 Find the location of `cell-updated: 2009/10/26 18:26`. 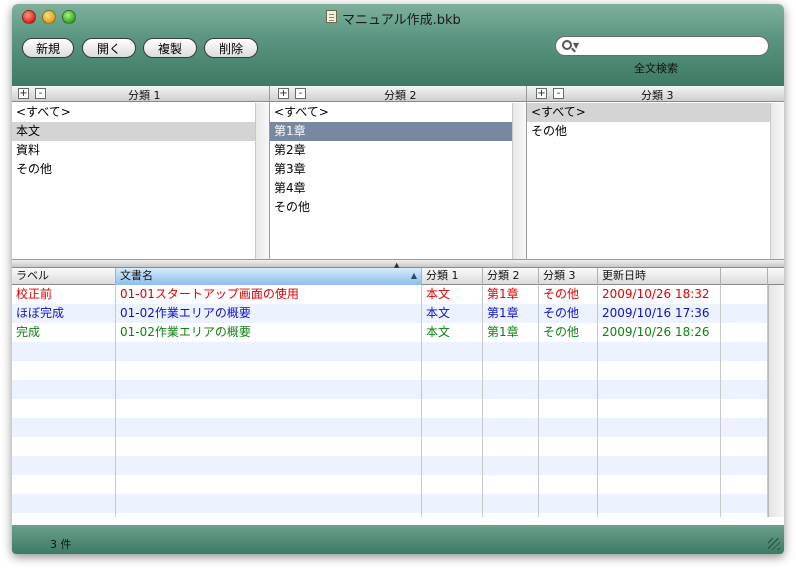

cell-updated: 2009/10/26 18:26 is located at coordinates (659, 332).